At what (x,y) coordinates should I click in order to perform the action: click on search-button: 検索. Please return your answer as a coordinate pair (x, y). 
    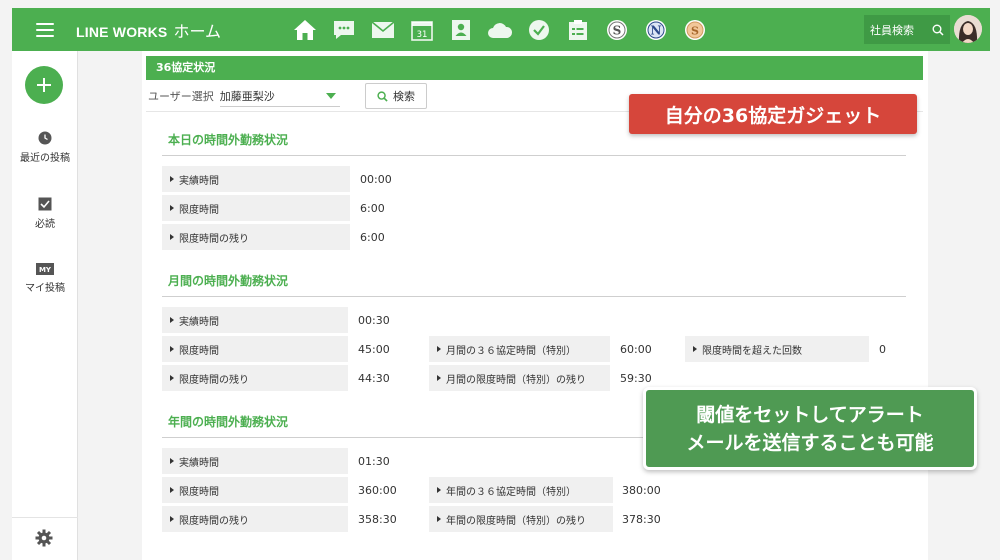
    Looking at the image, I should click on (396, 96).